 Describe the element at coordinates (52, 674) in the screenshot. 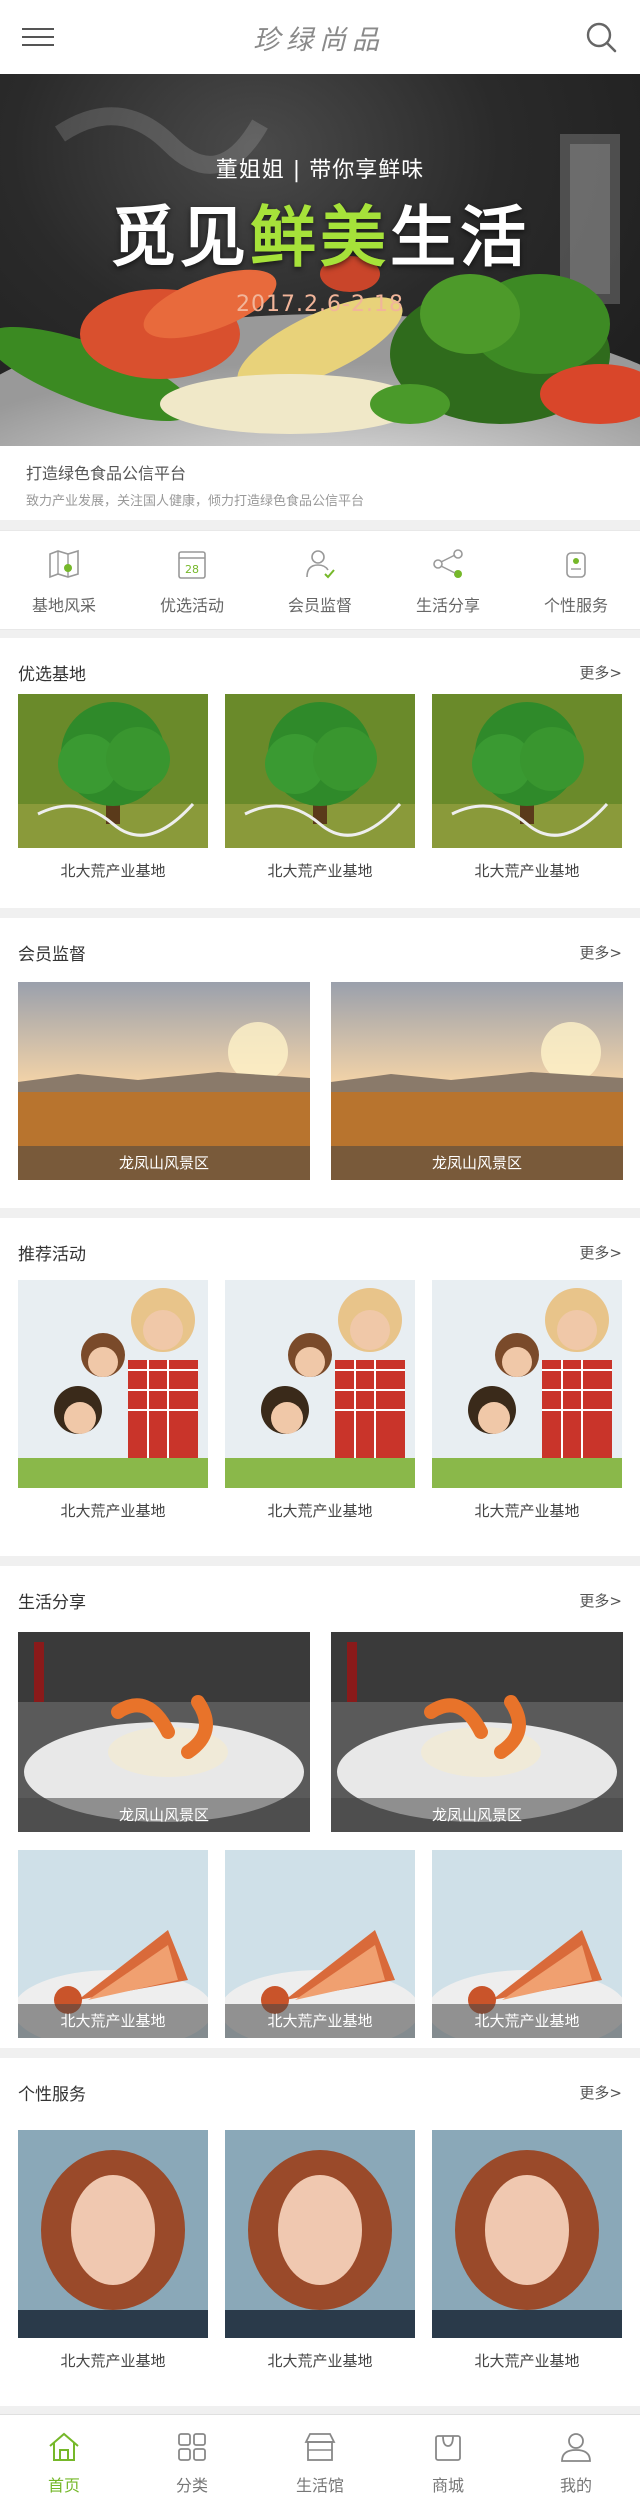

I see `section-title: 优选基地` at that location.